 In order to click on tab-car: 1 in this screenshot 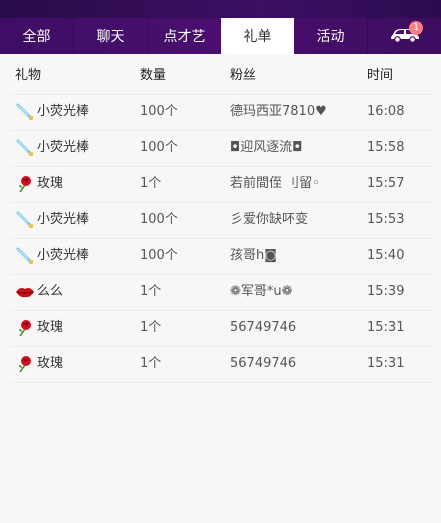, I will do `click(404, 36)`.